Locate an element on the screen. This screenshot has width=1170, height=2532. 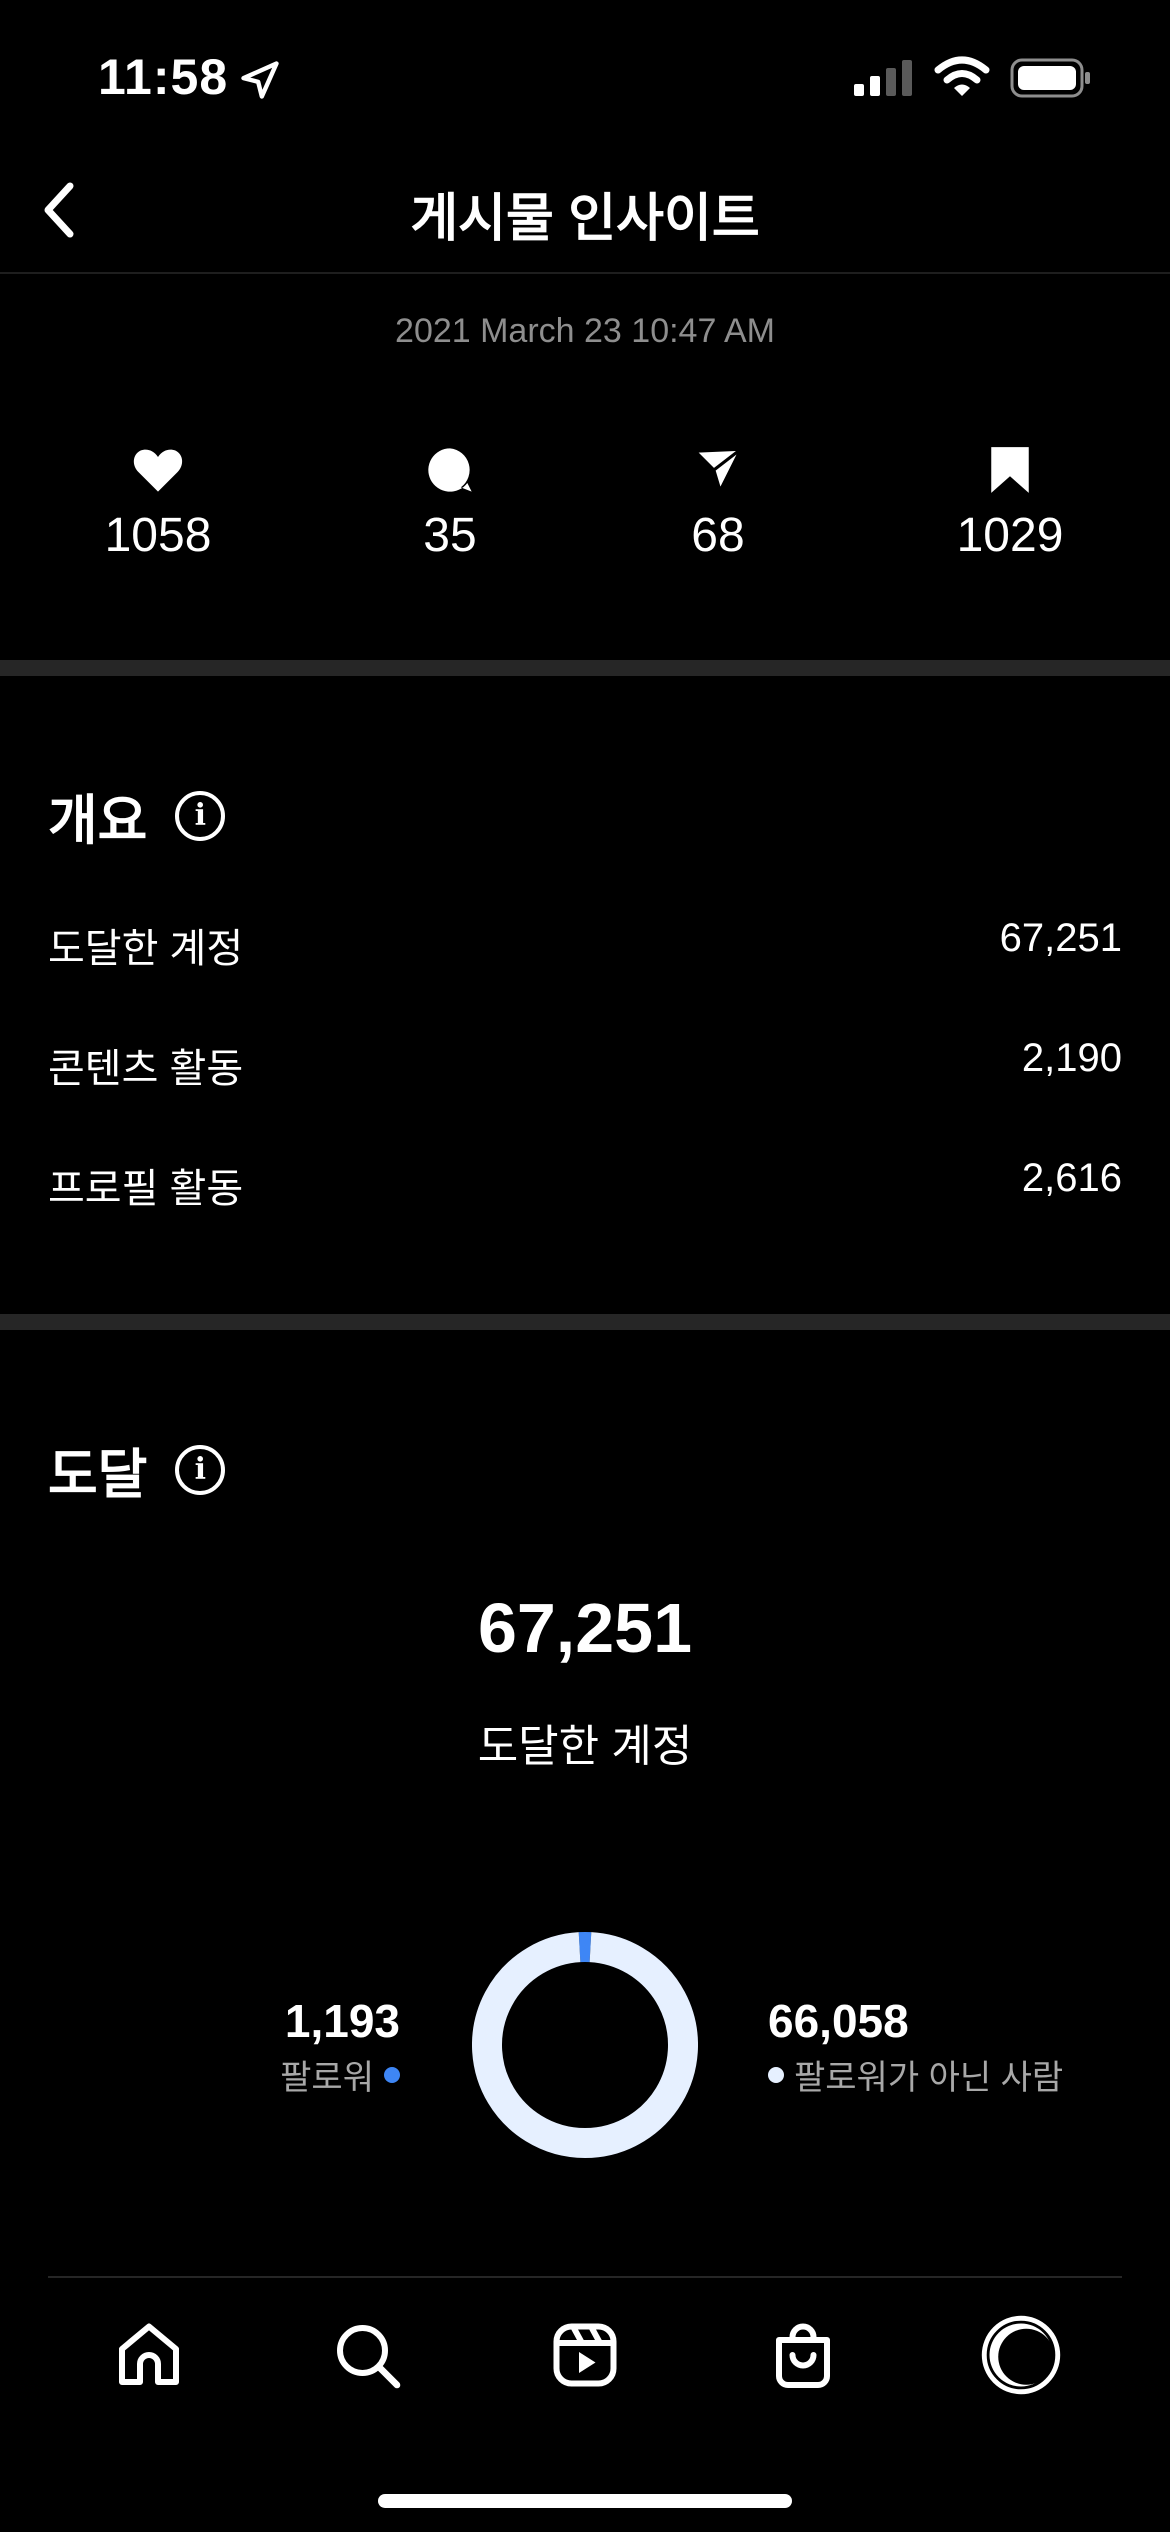
bookmark-icon is located at coordinates (1010, 470).